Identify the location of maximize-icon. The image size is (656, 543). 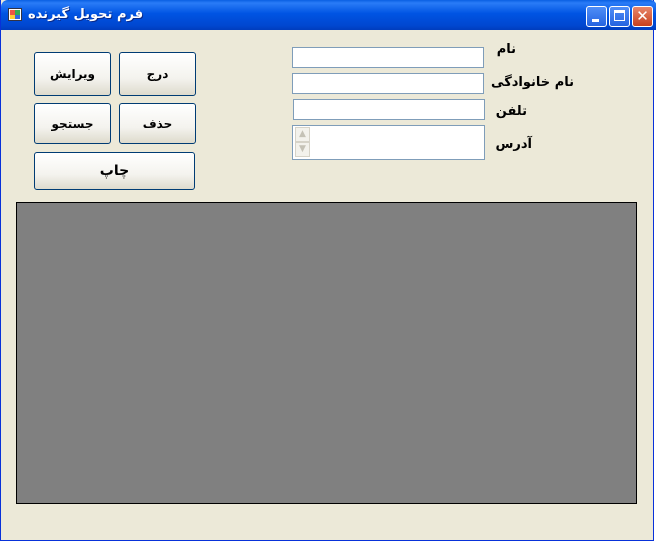
(619, 15).